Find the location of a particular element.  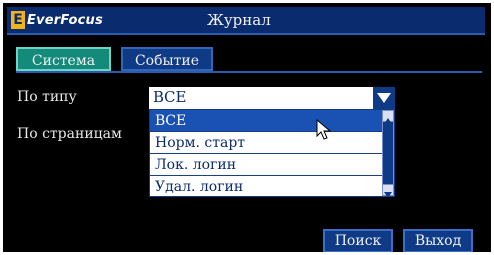

title-bar: E EverFocus Журнал is located at coordinates (246, 21).